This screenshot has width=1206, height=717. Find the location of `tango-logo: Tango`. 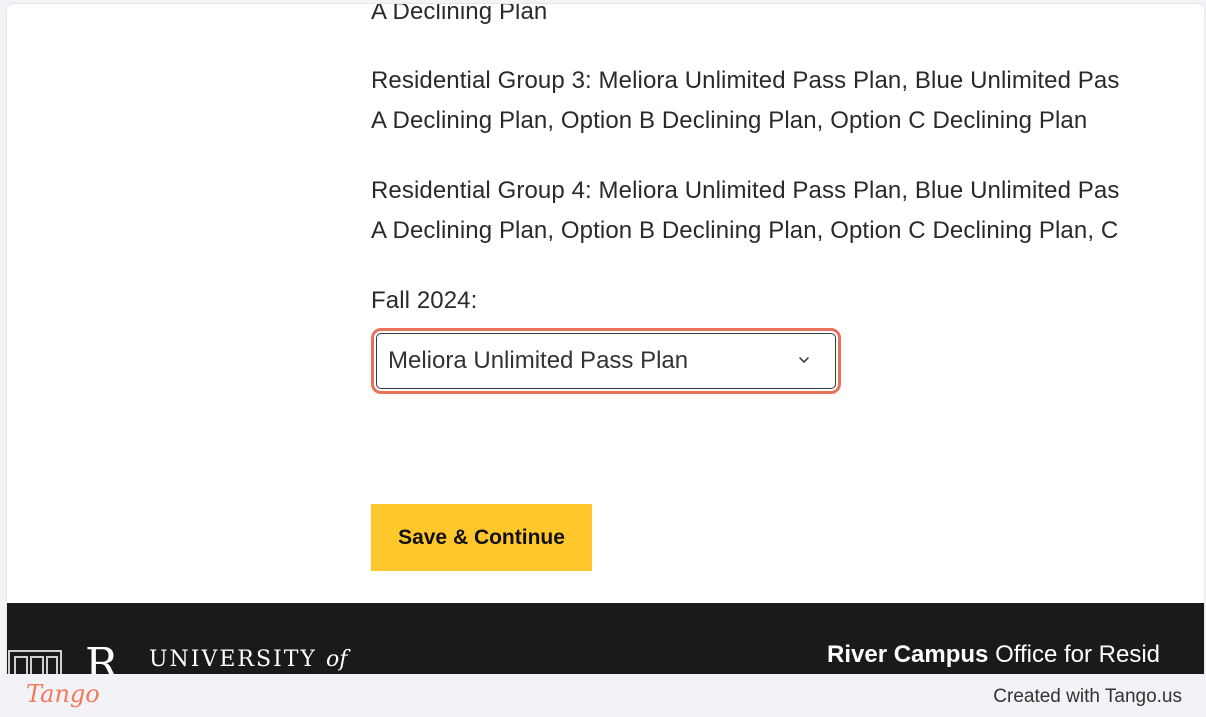

tango-logo: Tango is located at coordinates (63, 694).